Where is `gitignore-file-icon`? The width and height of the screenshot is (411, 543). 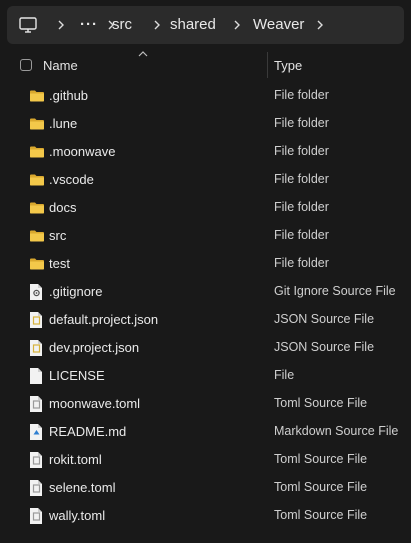 gitignore-file-icon is located at coordinates (37, 292).